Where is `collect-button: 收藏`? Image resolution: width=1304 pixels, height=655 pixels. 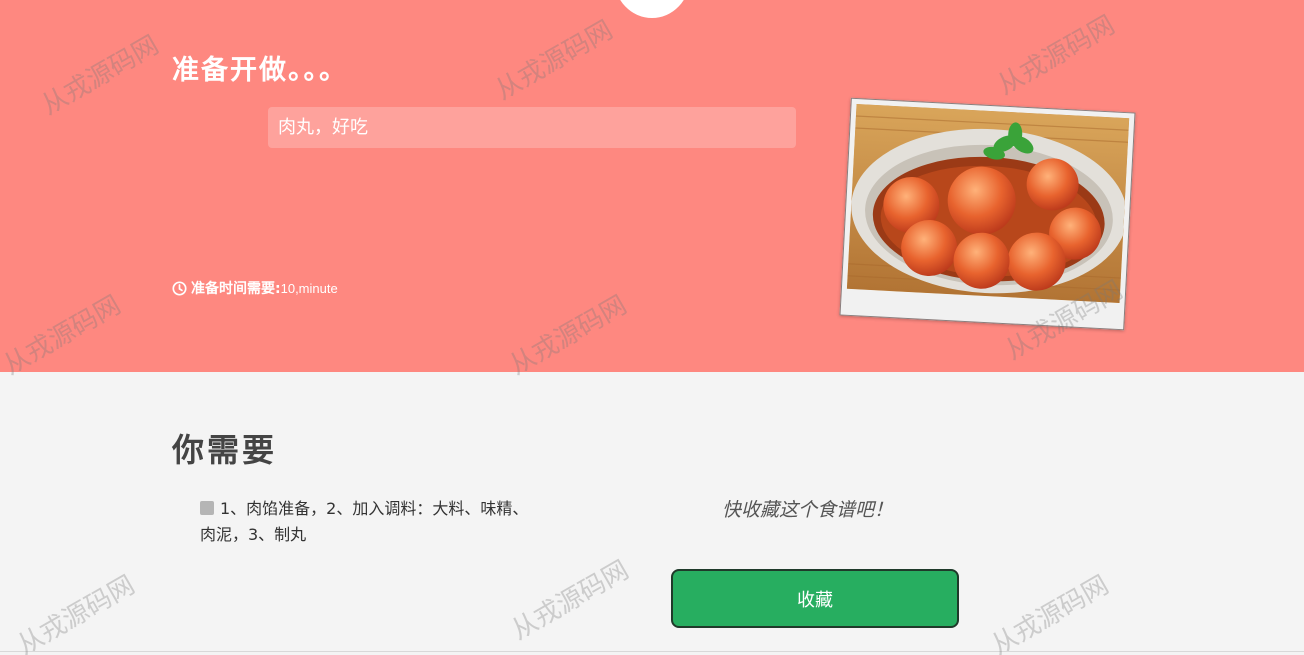
collect-button: 收藏 is located at coordinates (815, 598).